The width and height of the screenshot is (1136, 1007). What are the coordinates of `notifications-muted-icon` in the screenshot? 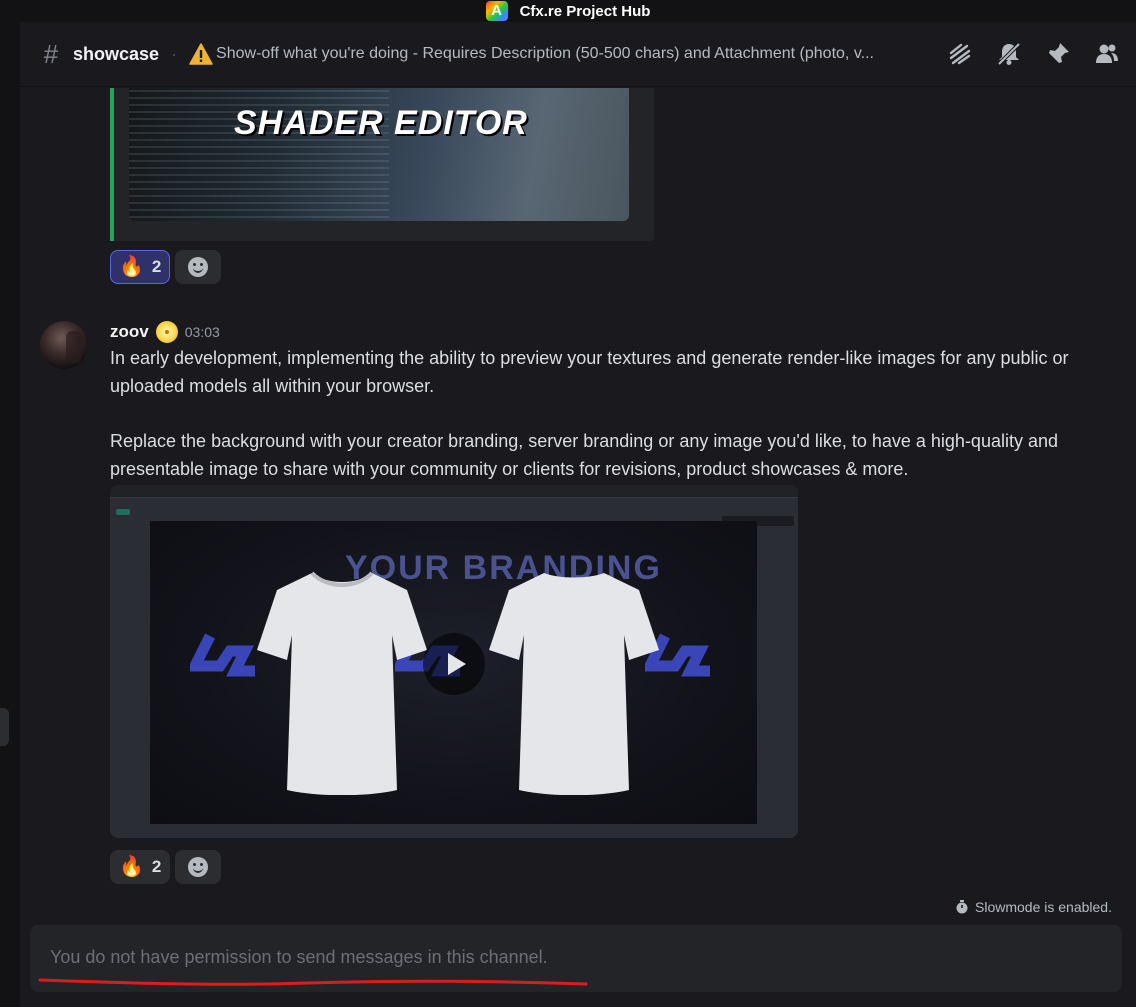 It's located at (1009, 54).